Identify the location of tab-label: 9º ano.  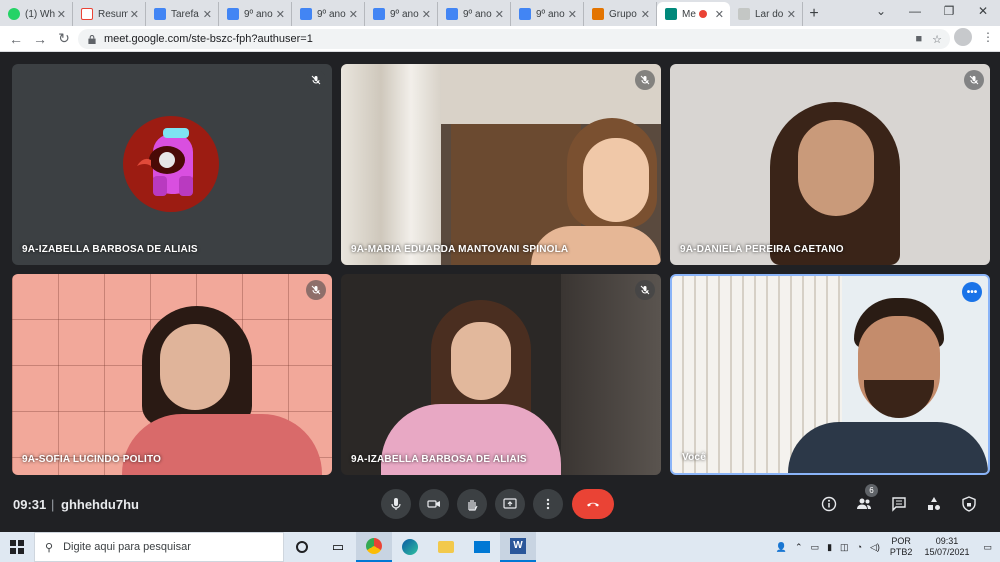
(258, 14).